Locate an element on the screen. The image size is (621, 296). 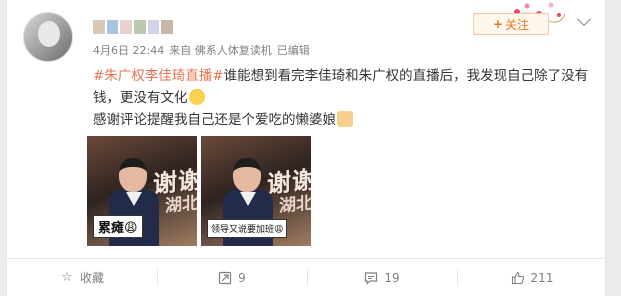
hashtag-link: #朱广权李佳琦直播# is located at coordinates (158, 76).